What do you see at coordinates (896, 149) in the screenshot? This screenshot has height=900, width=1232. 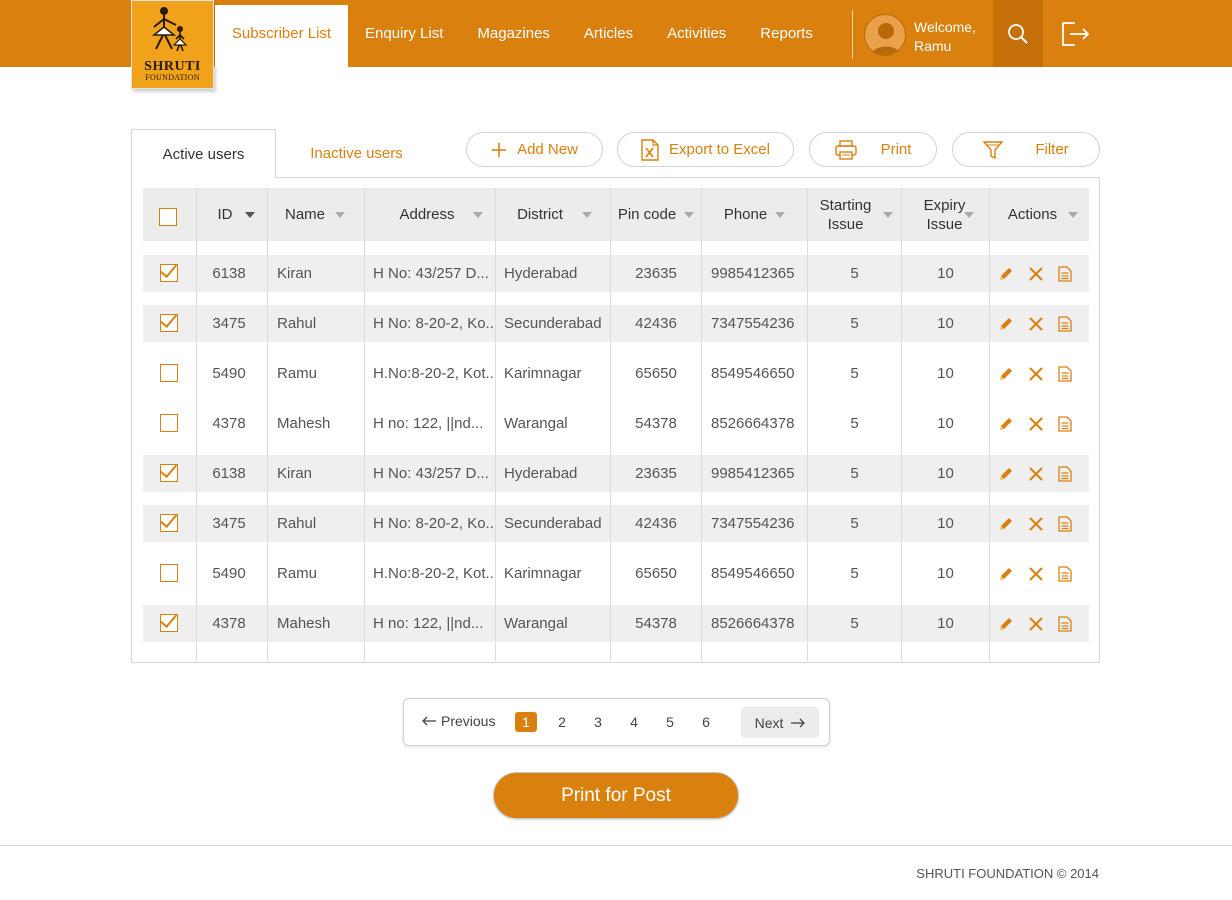 I see `print-label: Print` at bounding box center [896, 149].